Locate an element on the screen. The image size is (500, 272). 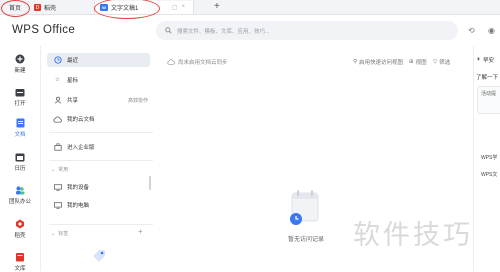
calendar-icon is located at coordinates (20, 157).